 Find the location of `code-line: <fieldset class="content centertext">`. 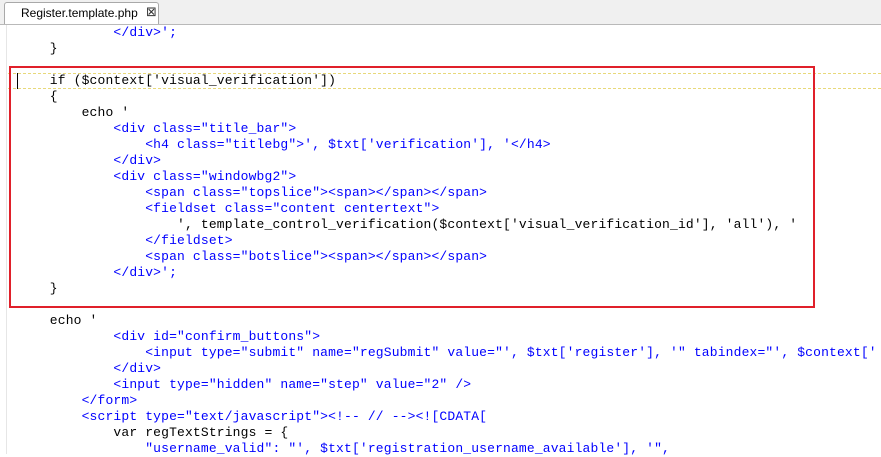

code-line: <fieldset class="content centertext"> is located at coordinates (228, 209).